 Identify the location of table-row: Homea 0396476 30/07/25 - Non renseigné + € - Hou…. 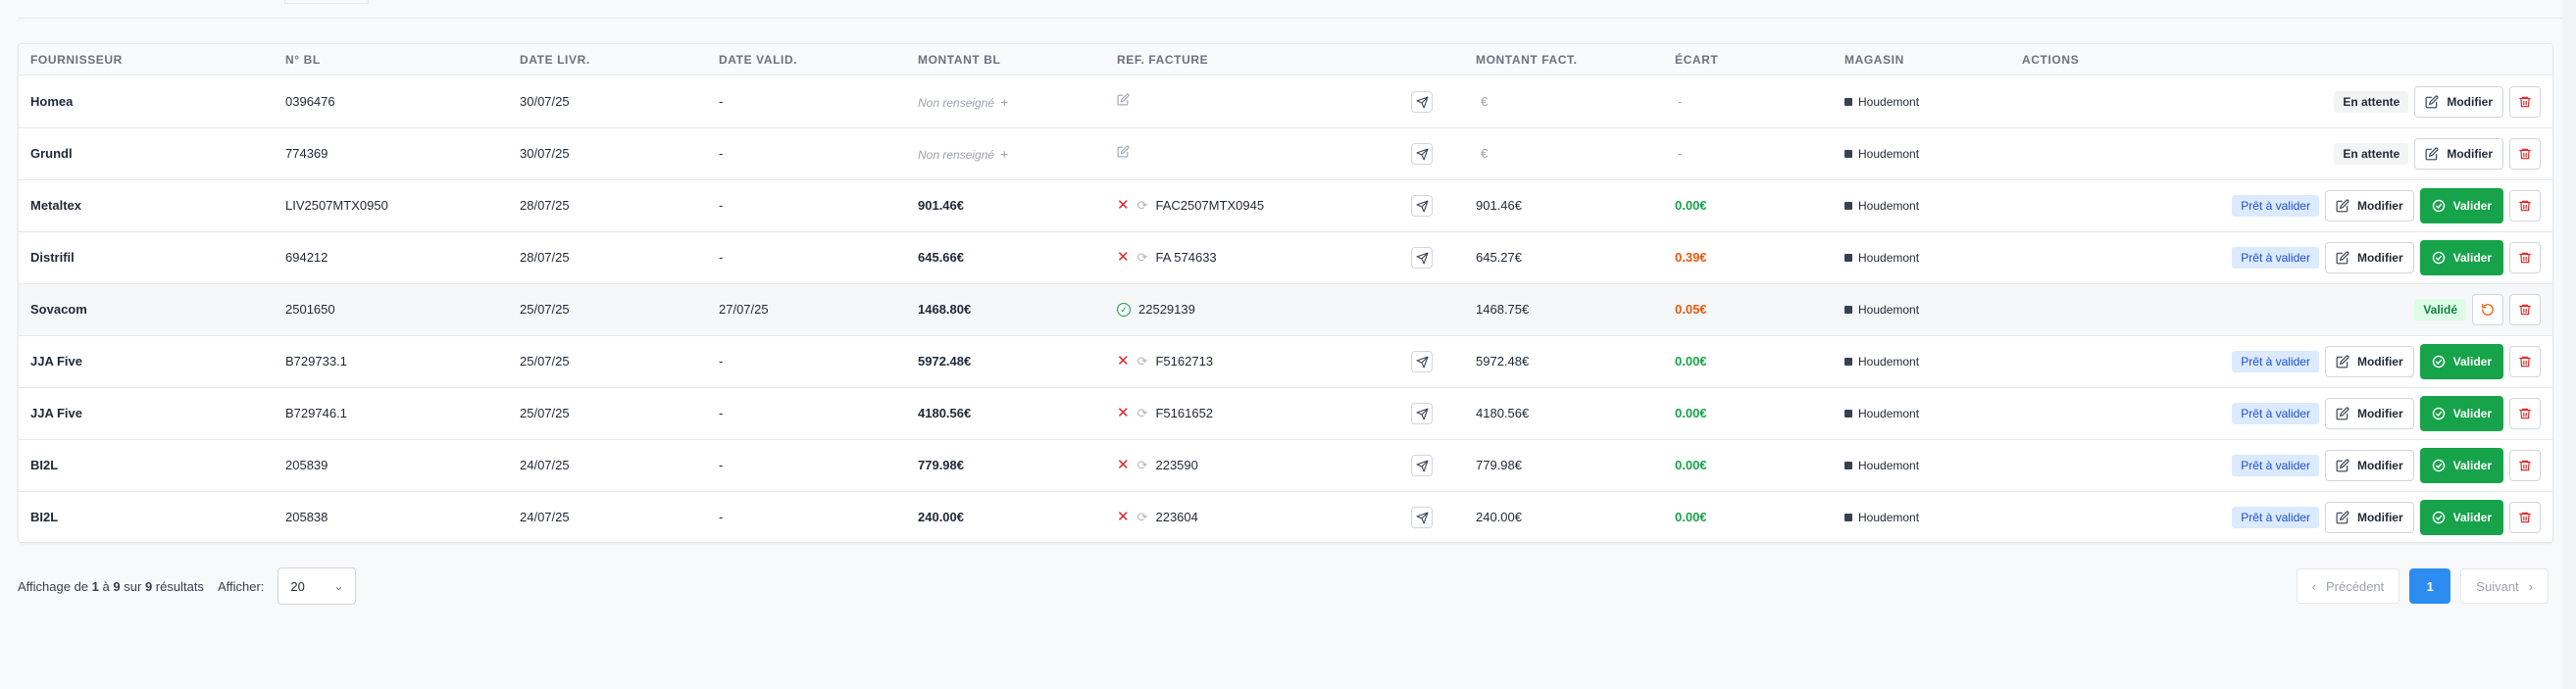
(1286, 102).